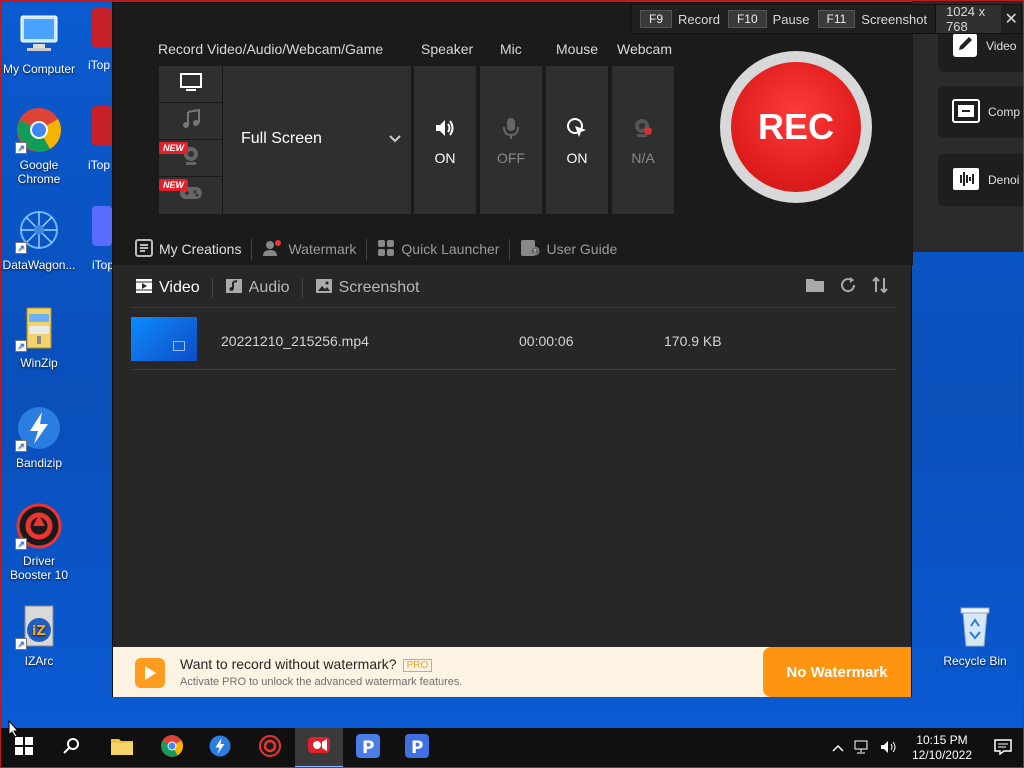  I want to click on desktop-icon-winzip: ↗ WinZip, so click(39, 337).